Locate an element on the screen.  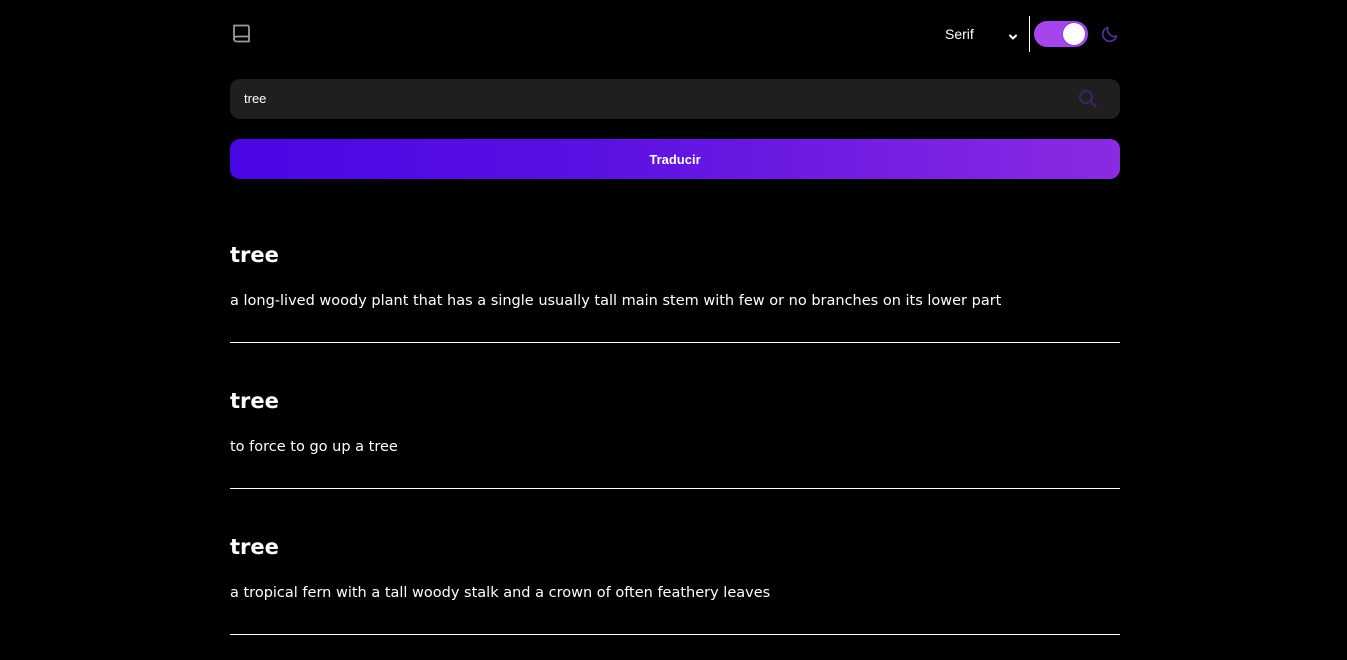
book-icon is located at coordinates (242, 34).